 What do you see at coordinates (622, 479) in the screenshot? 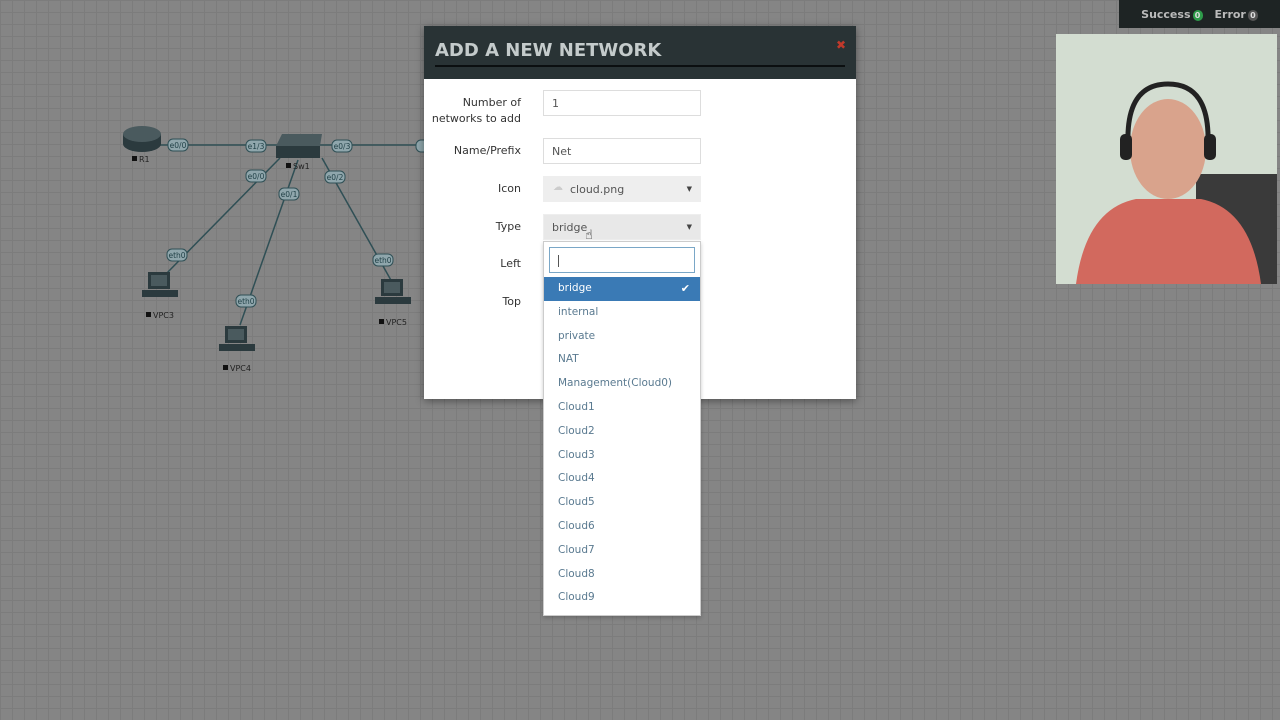
I see `dropdown-option: Cloud4` at bounding box center [622, 479].